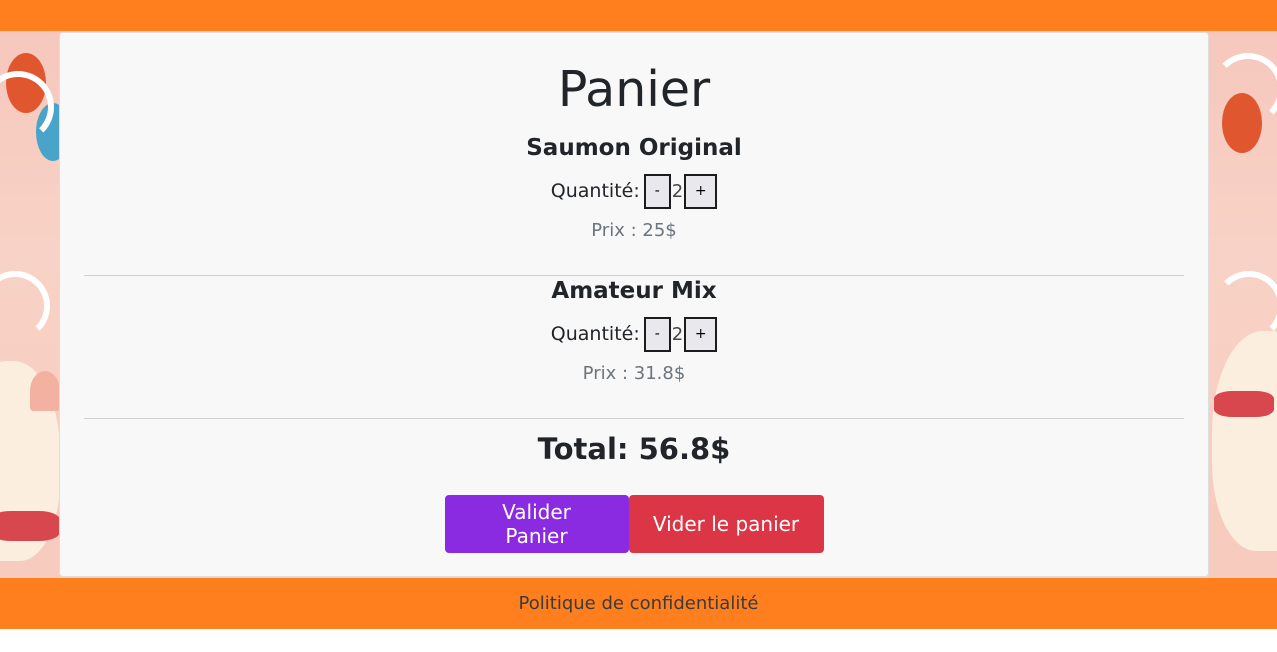 This screenshot has width=1277, height=652. Describe the element at coordinates (634, 148) in the screenshot. I see `item-name: Saumon Original` at that location.